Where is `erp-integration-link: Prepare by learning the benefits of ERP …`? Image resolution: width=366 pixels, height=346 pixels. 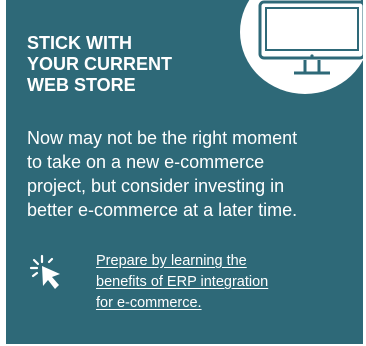 erp-integration-link: Prepare by learning the benefits of ERP … is located at coordinates (216, 282).